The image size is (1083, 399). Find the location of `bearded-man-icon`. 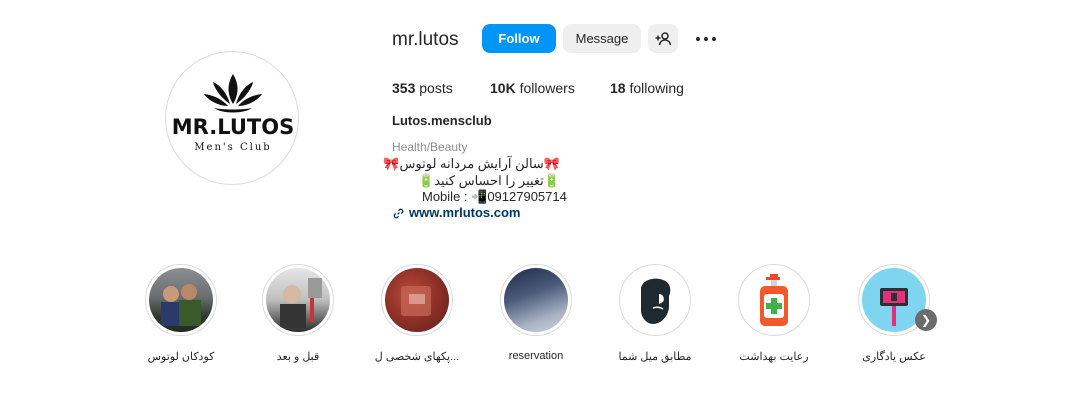

bearded-man-icon is located at coordinates (655, 300).